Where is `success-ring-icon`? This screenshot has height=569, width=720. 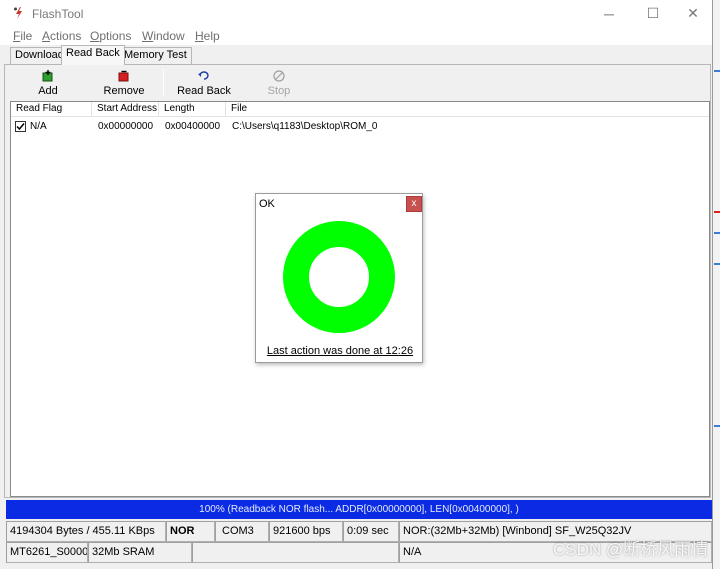 success-ring-icon is located at coordinates (339, 277).